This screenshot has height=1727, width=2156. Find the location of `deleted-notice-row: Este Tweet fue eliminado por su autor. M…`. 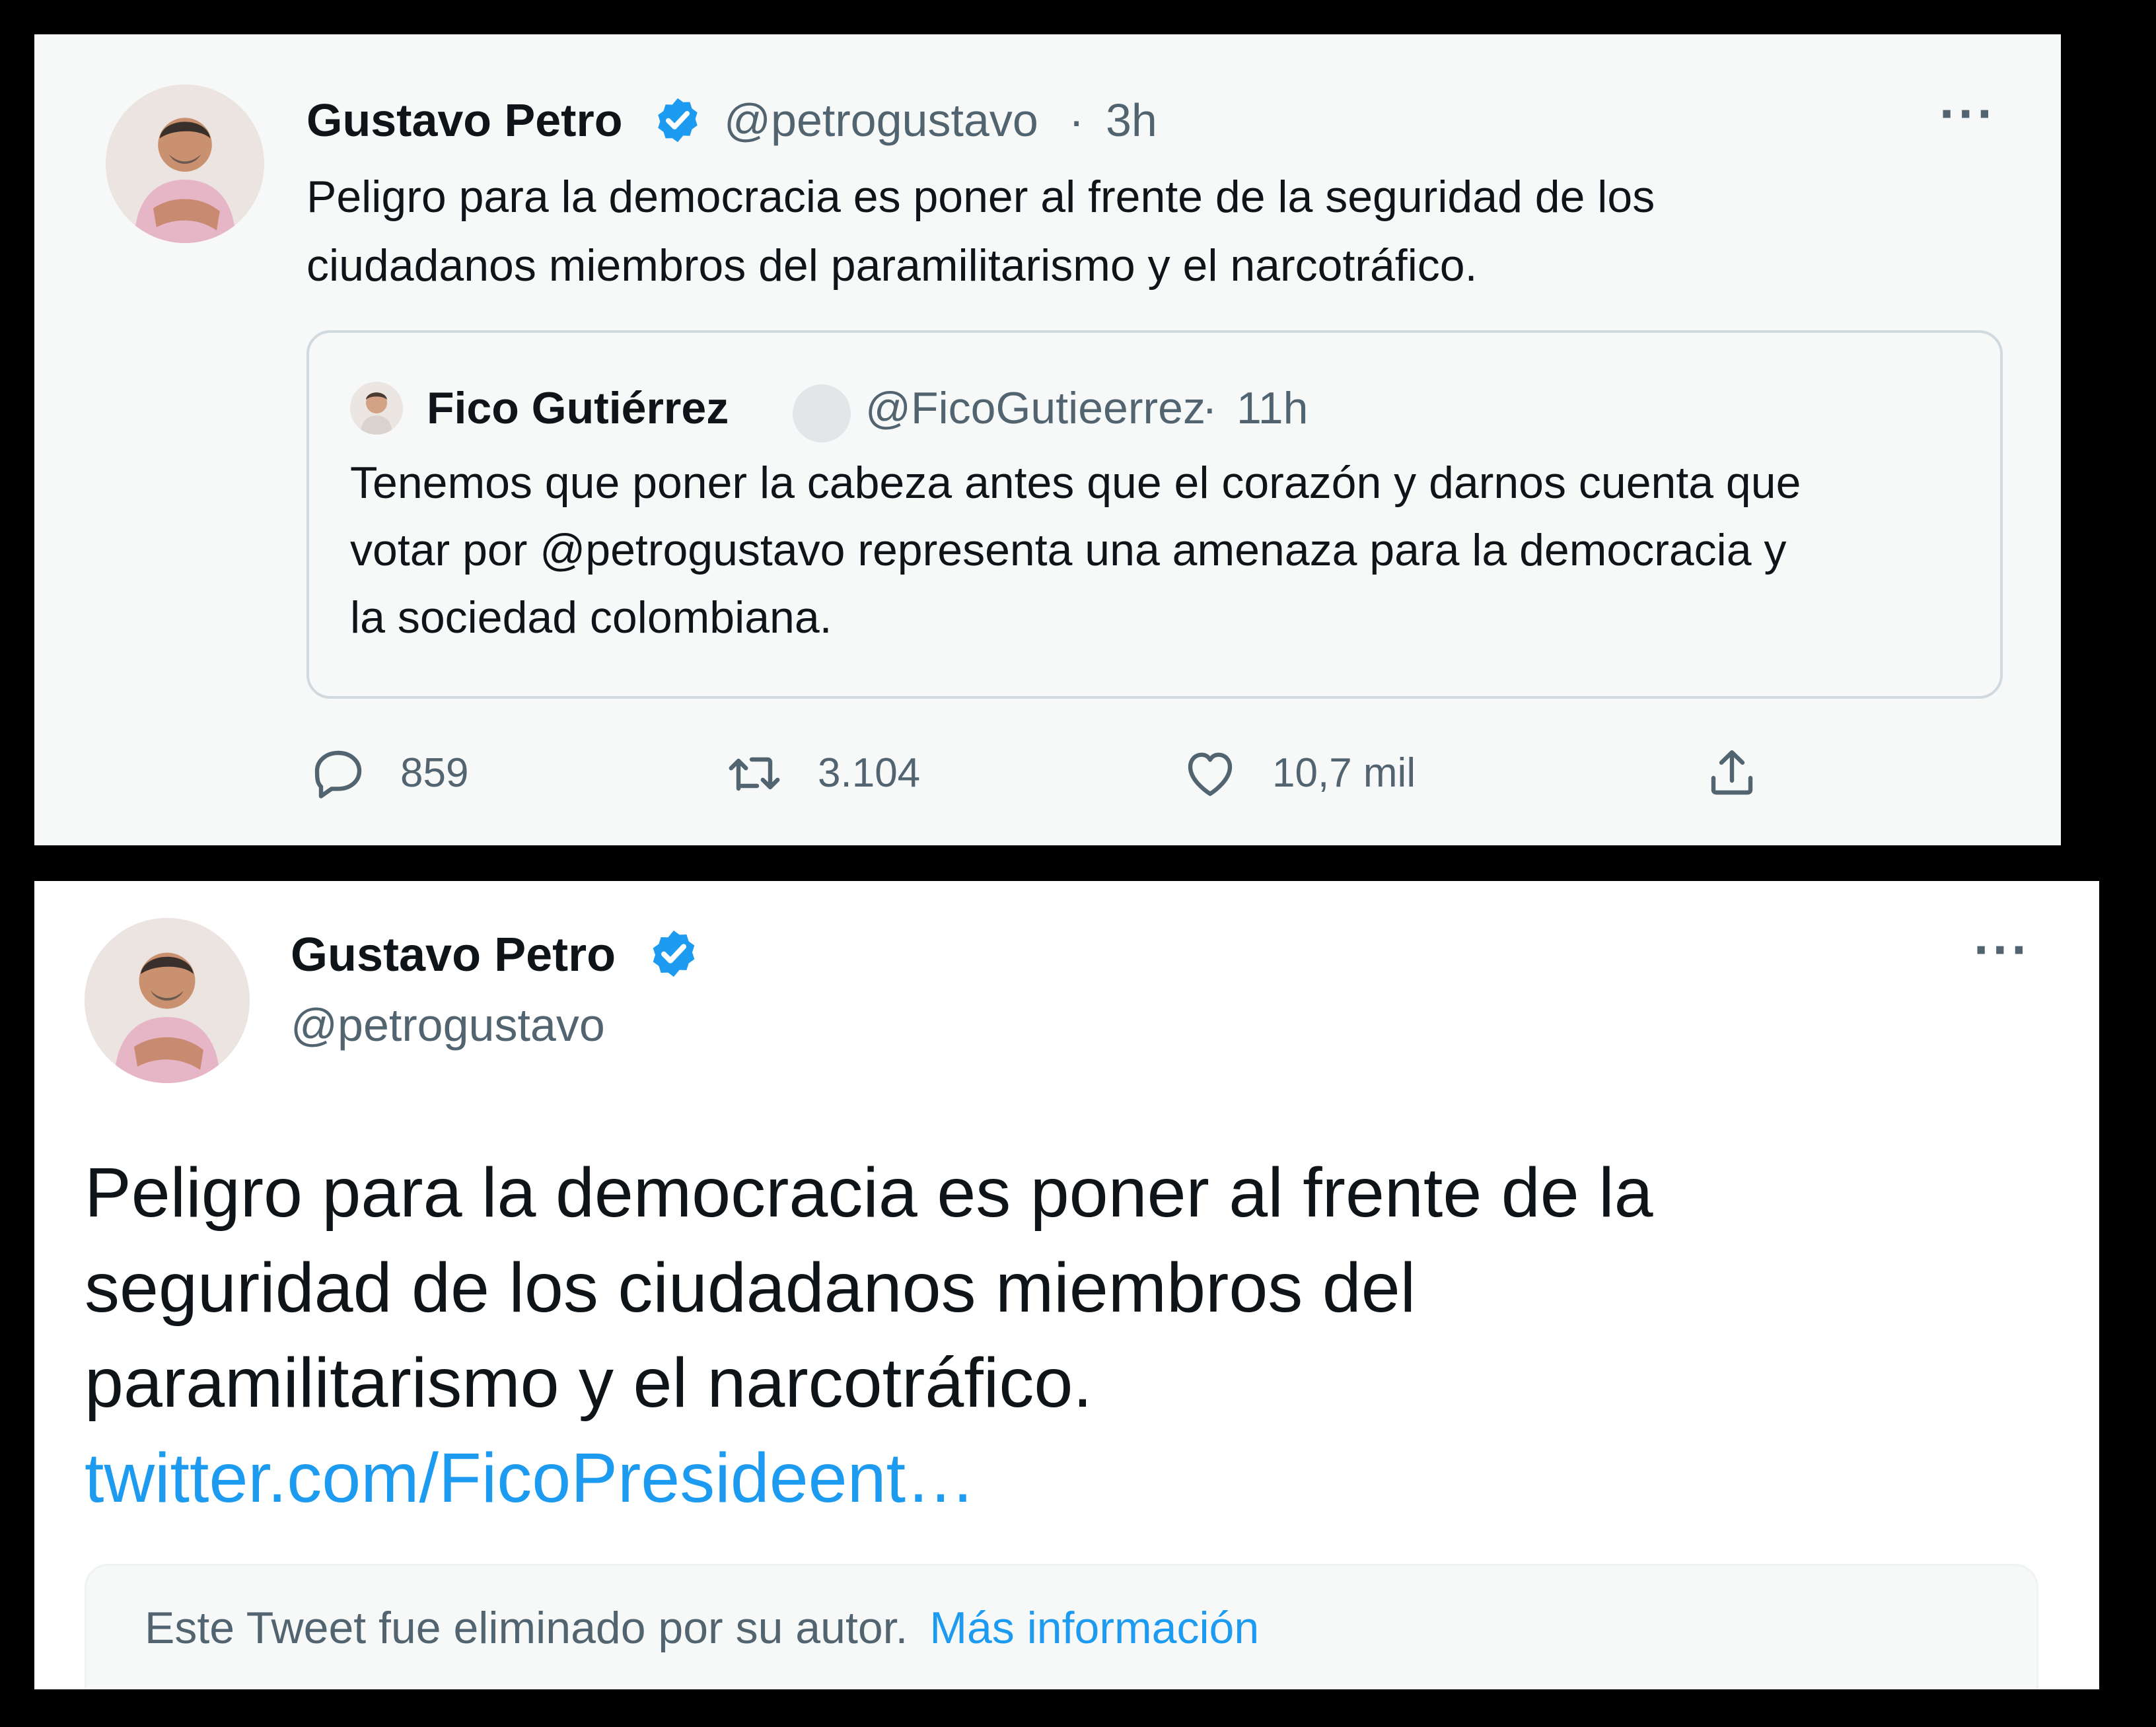

deleted-notice-row: Este Tweet fue eliminado por su autor. M… is located at coordinates (702, 1628).